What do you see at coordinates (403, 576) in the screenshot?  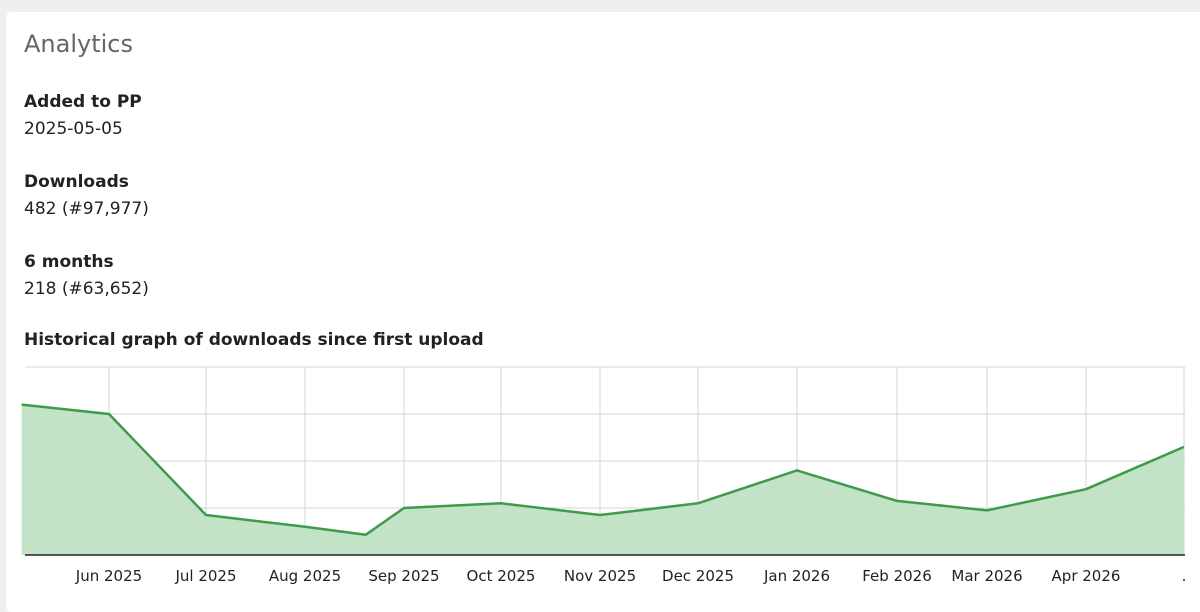 I see `x-tick-label: Sep 2025` at bounding box center [403, 576].